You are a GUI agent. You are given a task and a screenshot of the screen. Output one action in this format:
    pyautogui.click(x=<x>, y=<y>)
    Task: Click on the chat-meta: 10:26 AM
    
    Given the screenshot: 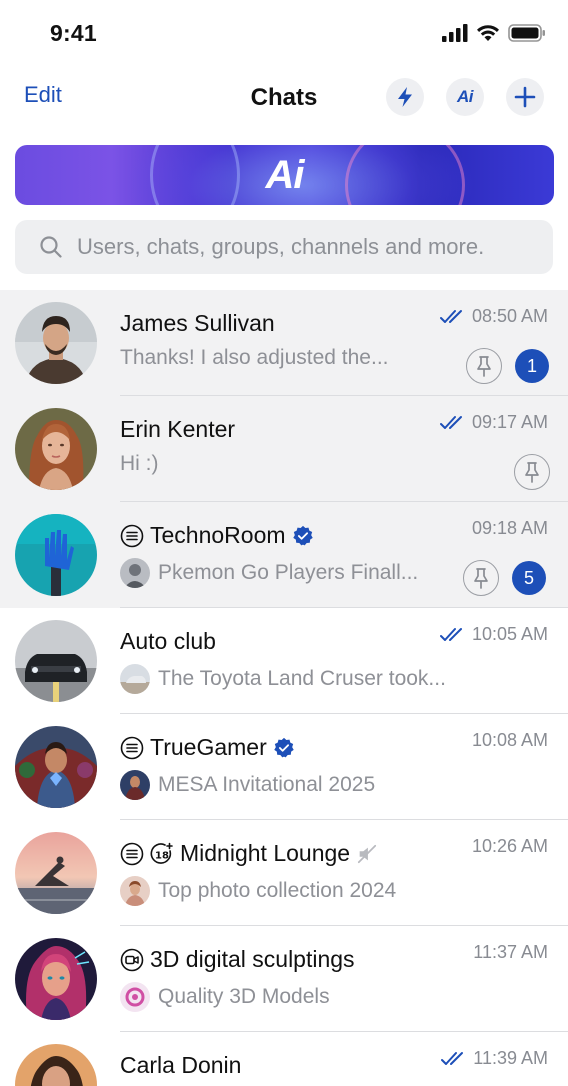 What is the action you would take?
    pyautogui.click(x=510, y=846)
    